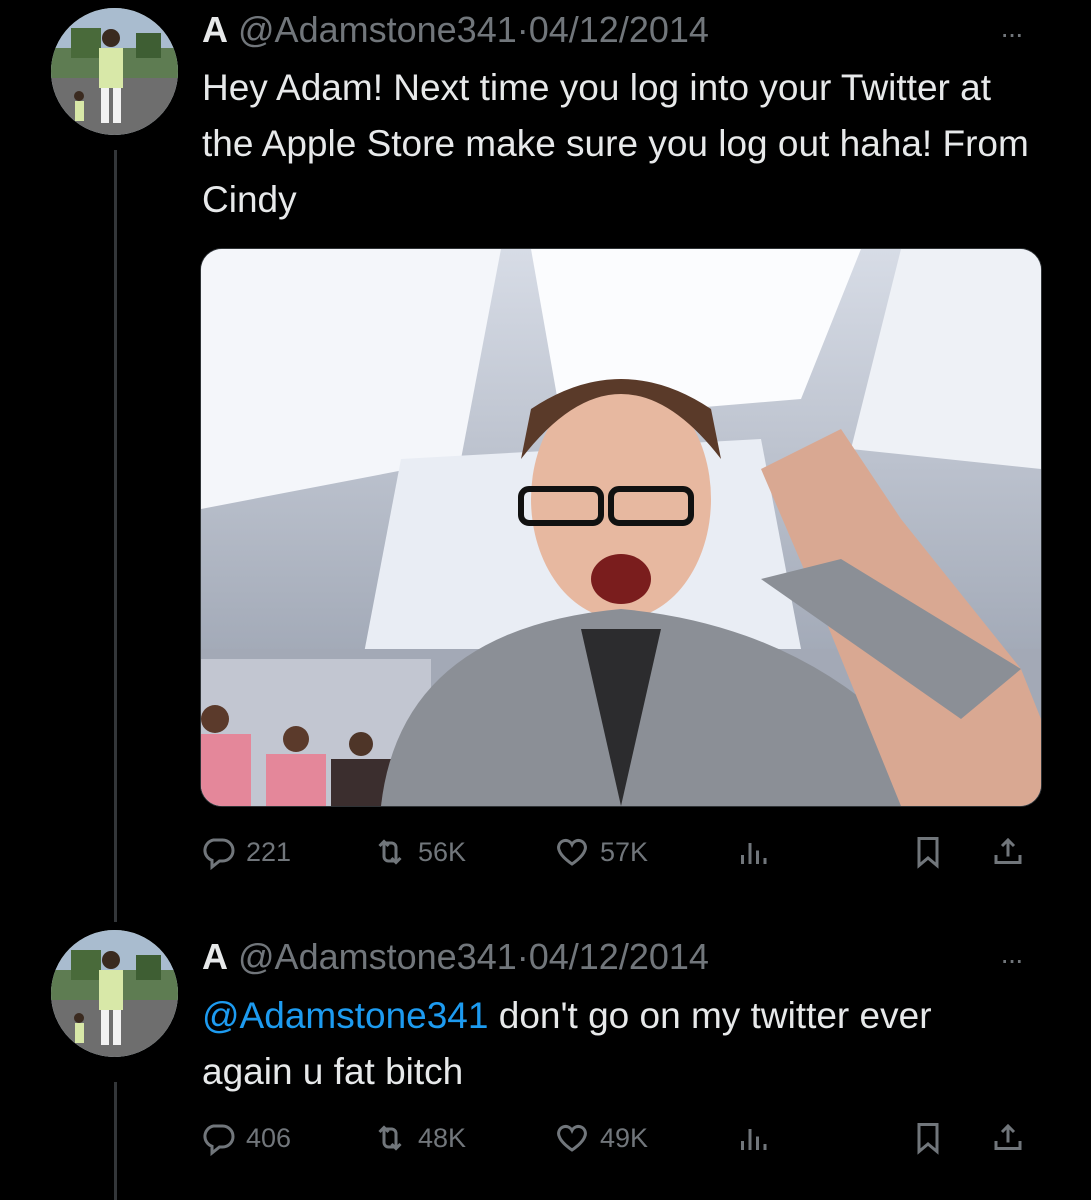 Image resolution: width=1091 pixels, height=1200 pixels. What do you see at coordinates (624, 1137) in the screenshot?
I see `like-count: 49K` at bounding box center [624, 1137].